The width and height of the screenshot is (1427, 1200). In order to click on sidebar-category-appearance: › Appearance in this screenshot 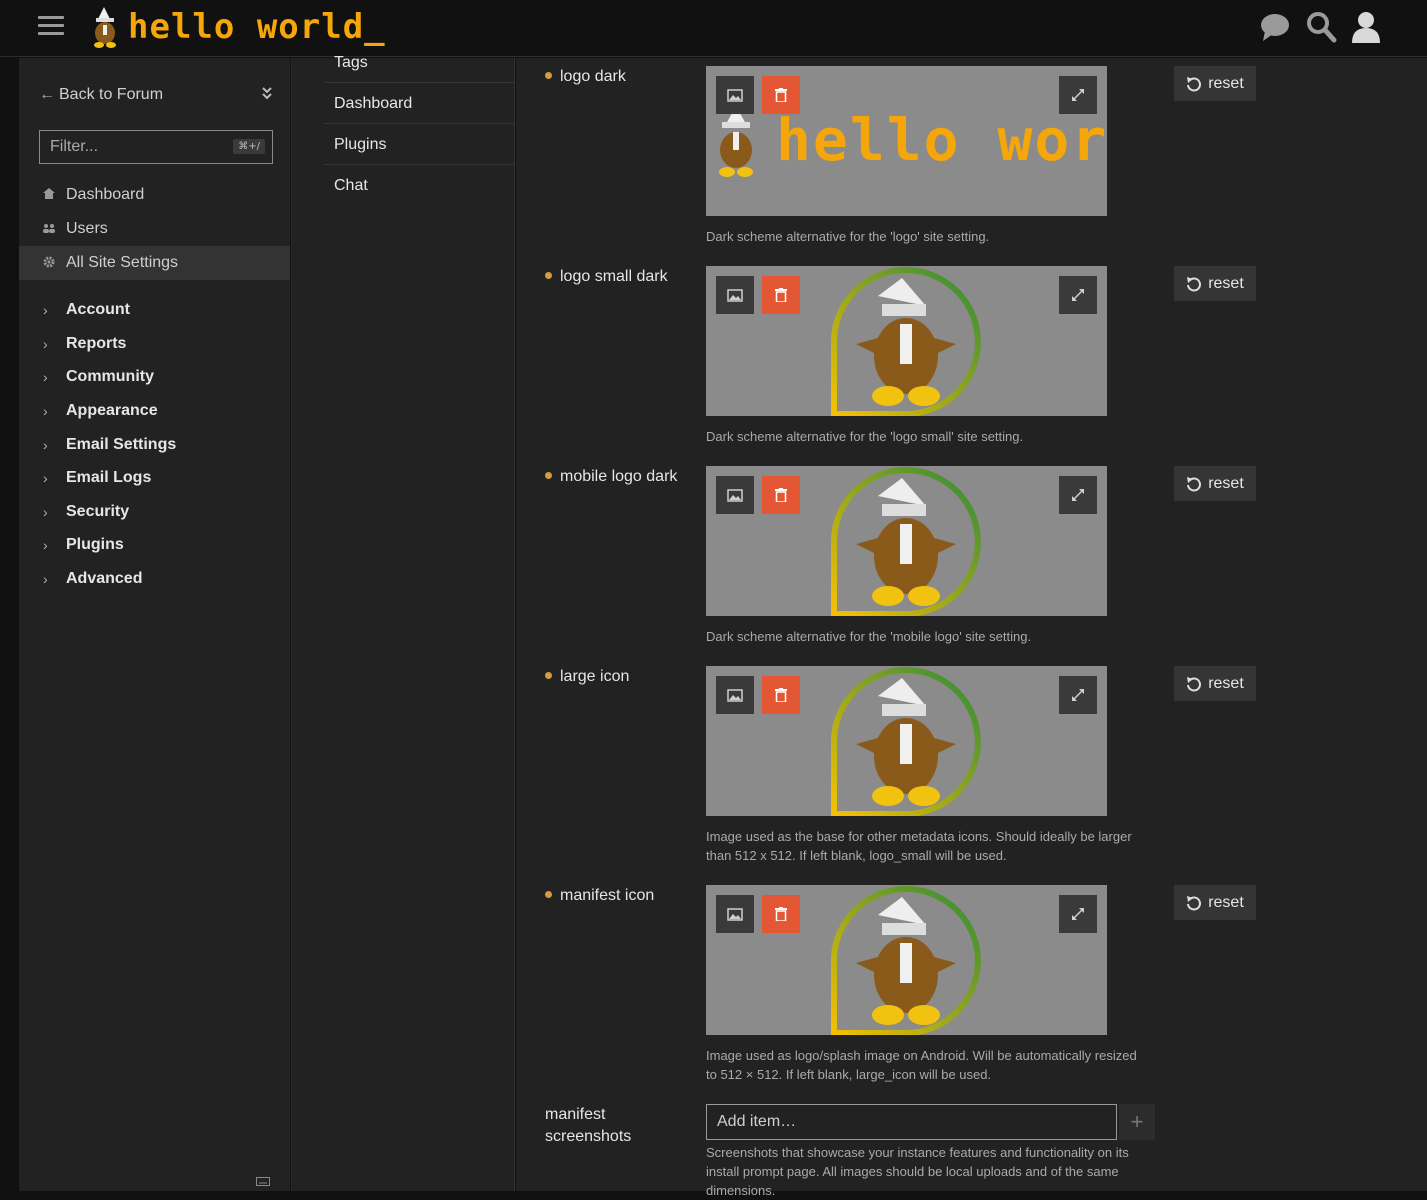, I will do `click(154, 411)`.